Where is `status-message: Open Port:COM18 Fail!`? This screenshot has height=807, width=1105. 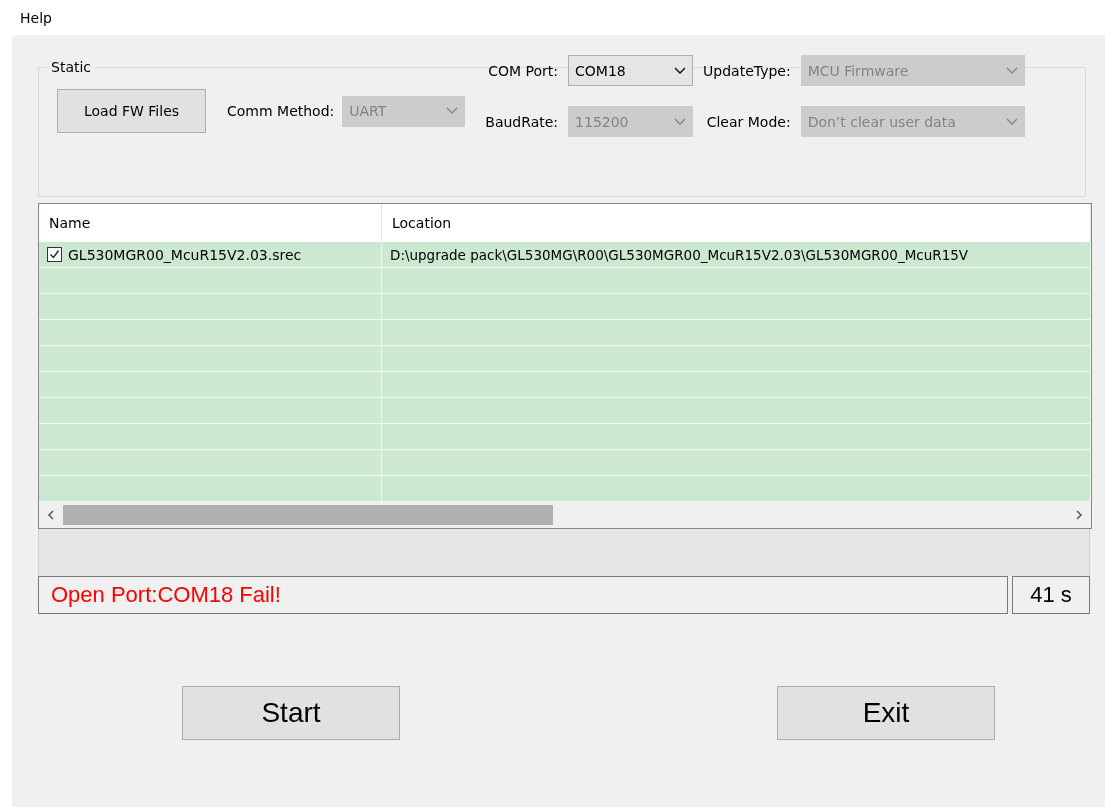 status-message: Open Port:COM18 Fail! is located at coordinates (523, 595).